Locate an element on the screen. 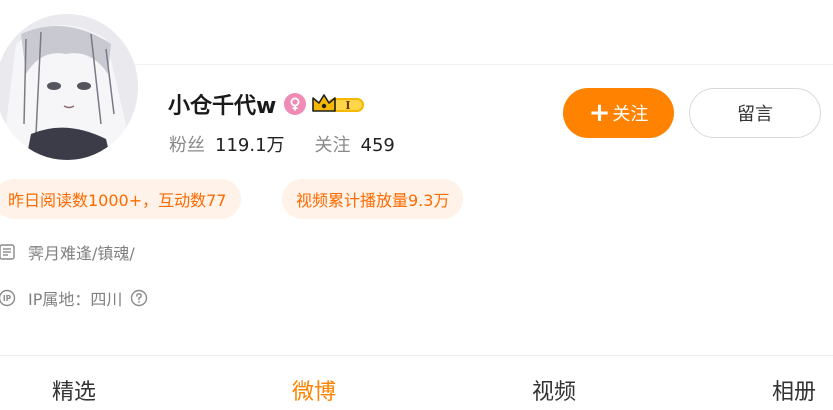  following-count: 459 is located at coordinates (378, 145).